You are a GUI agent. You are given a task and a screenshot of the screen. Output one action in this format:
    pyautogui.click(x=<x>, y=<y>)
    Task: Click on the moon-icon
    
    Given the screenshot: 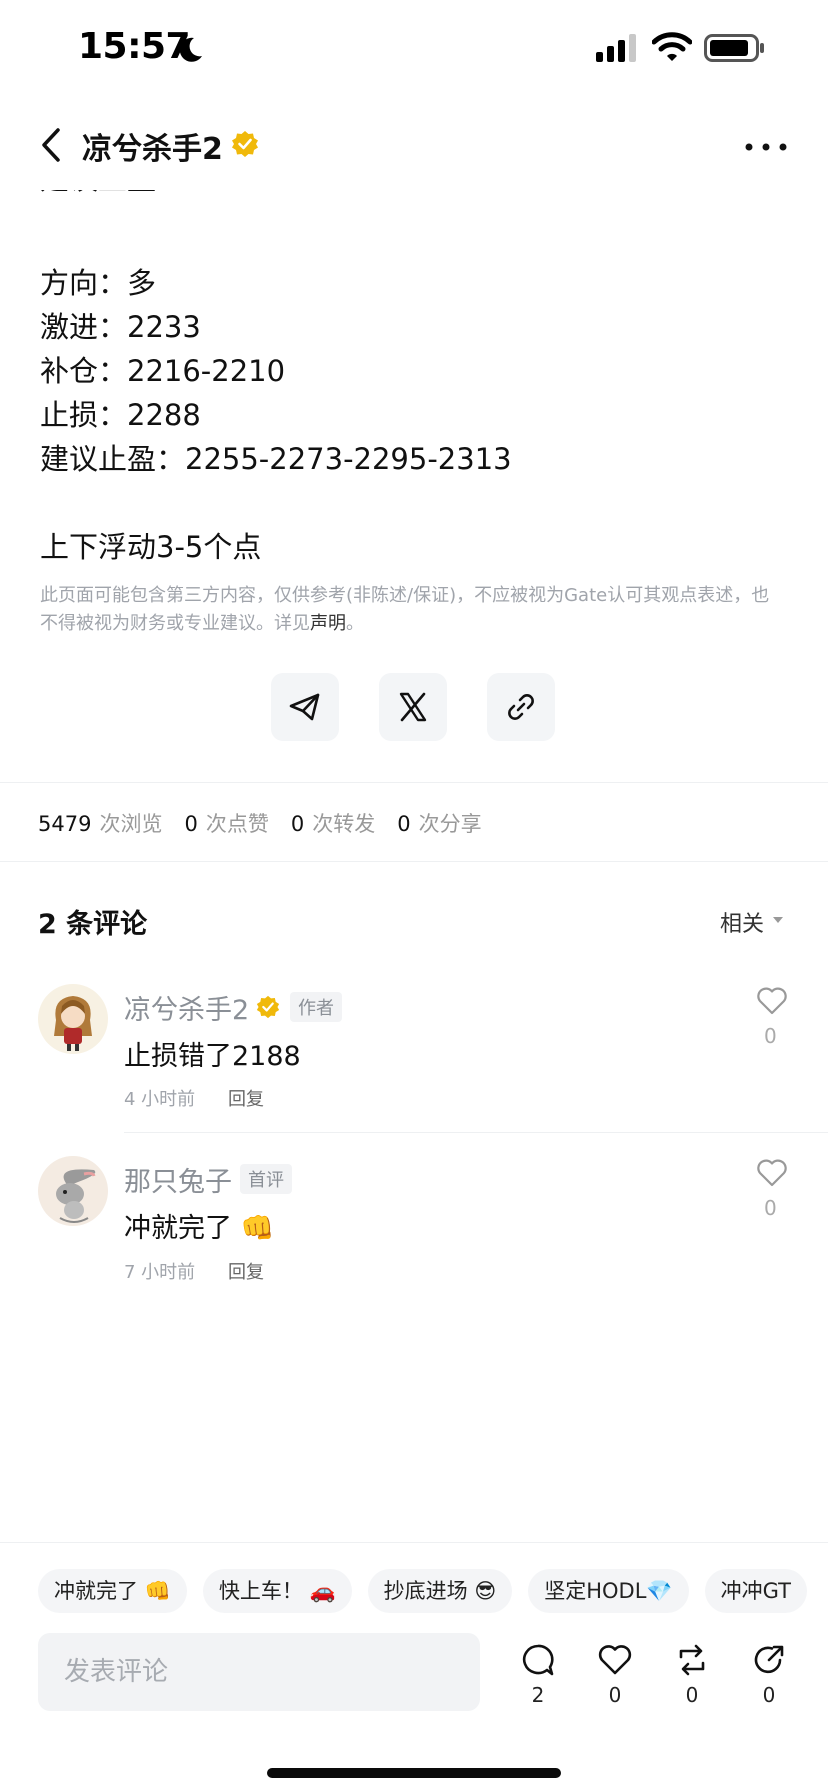 What is the action you would take?
    pyautogui.click(x=190, y=49)
    